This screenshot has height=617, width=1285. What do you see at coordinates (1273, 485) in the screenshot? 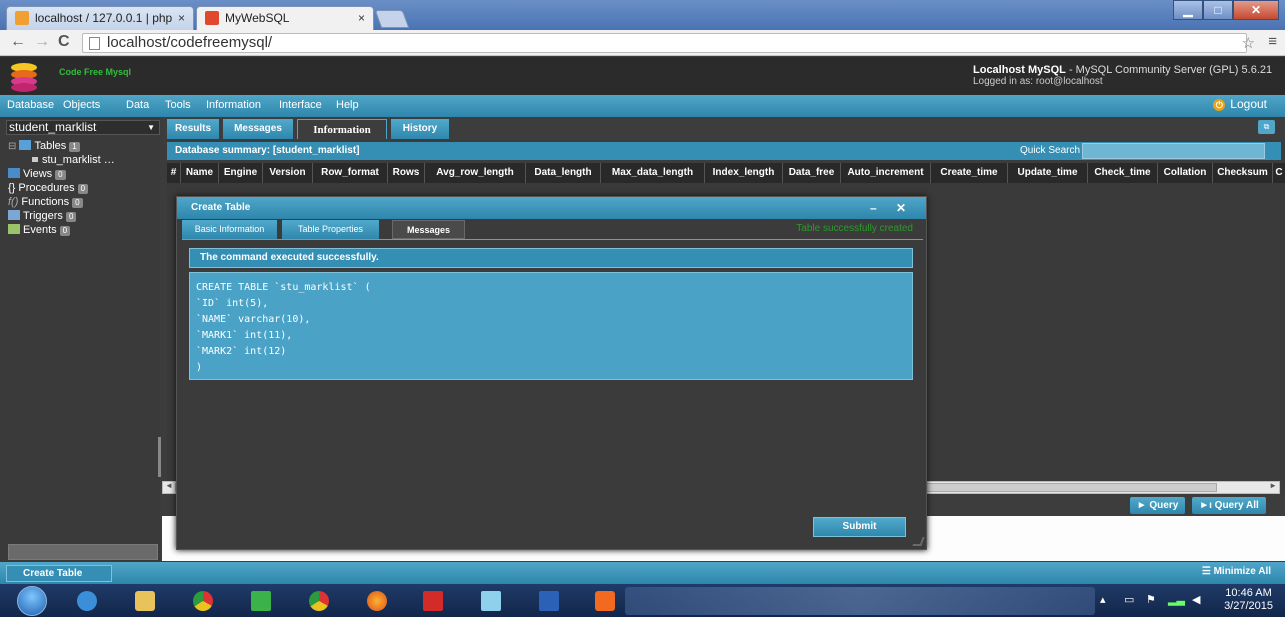
I see `scroll-right-icon: ►` at bounding box center [1273, 485].